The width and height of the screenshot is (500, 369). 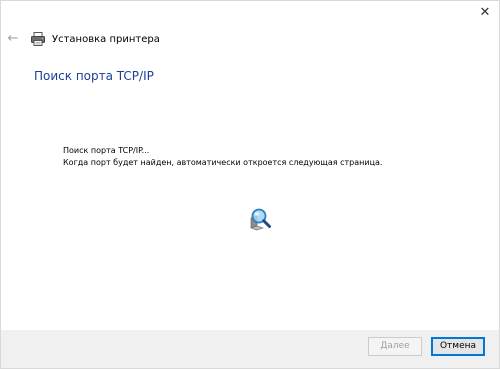 What do you see at coordinates (395, 346) in the screenshot?
I see `next-button: Далее` at bounding box center [395, 346].